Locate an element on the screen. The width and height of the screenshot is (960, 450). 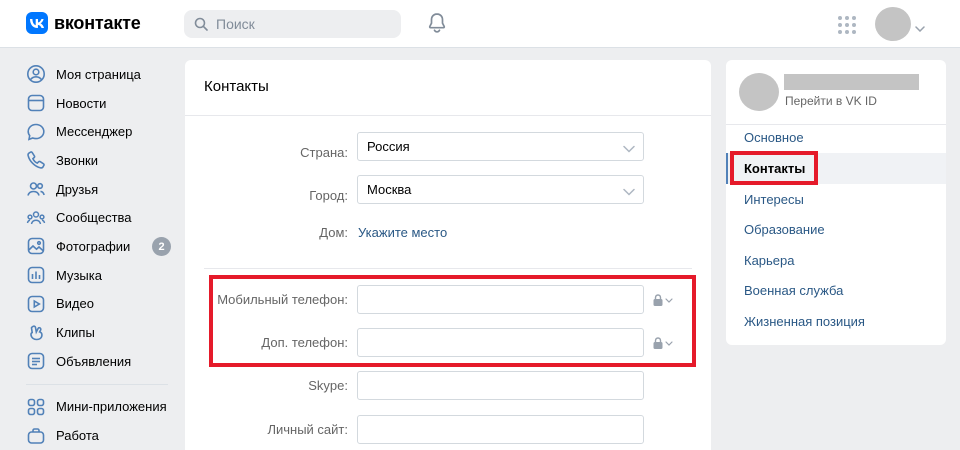
nav-item-photos: Фотографии 2 is located at coordinates (101, 246).